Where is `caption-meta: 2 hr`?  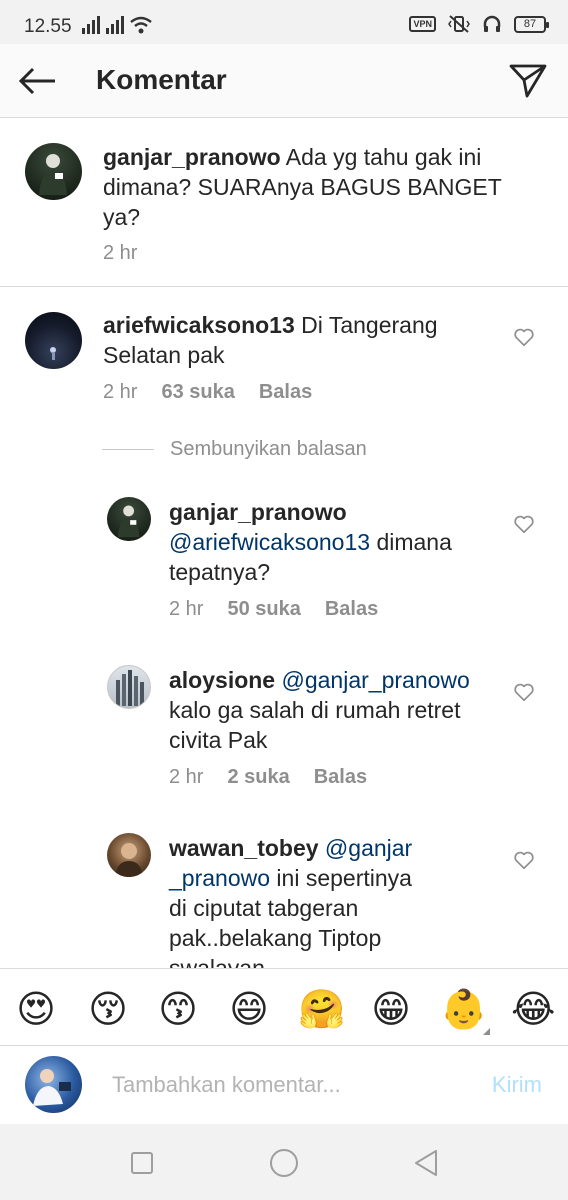
caption-meta: 2 hr is located at coordinates (120, 253).